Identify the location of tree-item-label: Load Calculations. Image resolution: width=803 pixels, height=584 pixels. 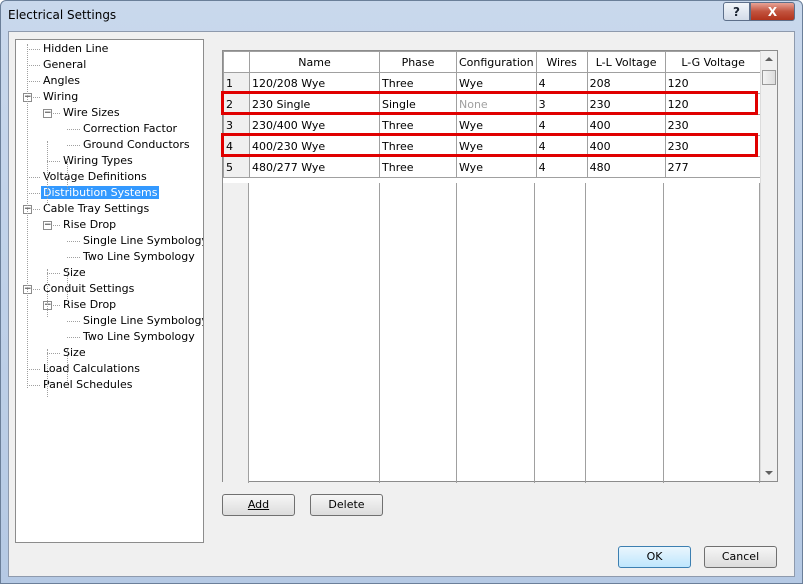
(91, 368).